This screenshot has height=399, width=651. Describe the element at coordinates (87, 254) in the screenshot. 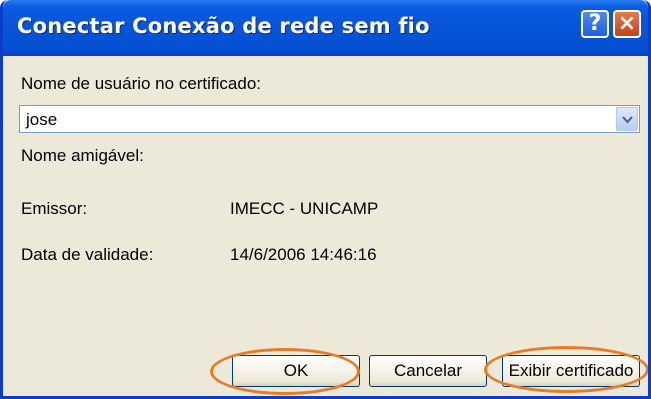

I see `expiry-label: Data de validade:` at that location.